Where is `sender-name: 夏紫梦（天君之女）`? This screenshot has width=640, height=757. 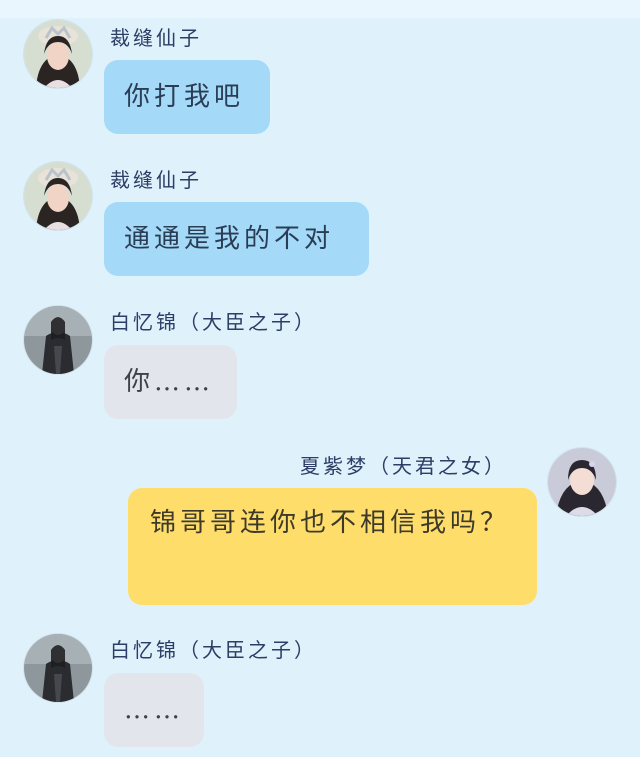
sender-name: 夏紫梦（天君之女） is located at coordinates (403, 466).